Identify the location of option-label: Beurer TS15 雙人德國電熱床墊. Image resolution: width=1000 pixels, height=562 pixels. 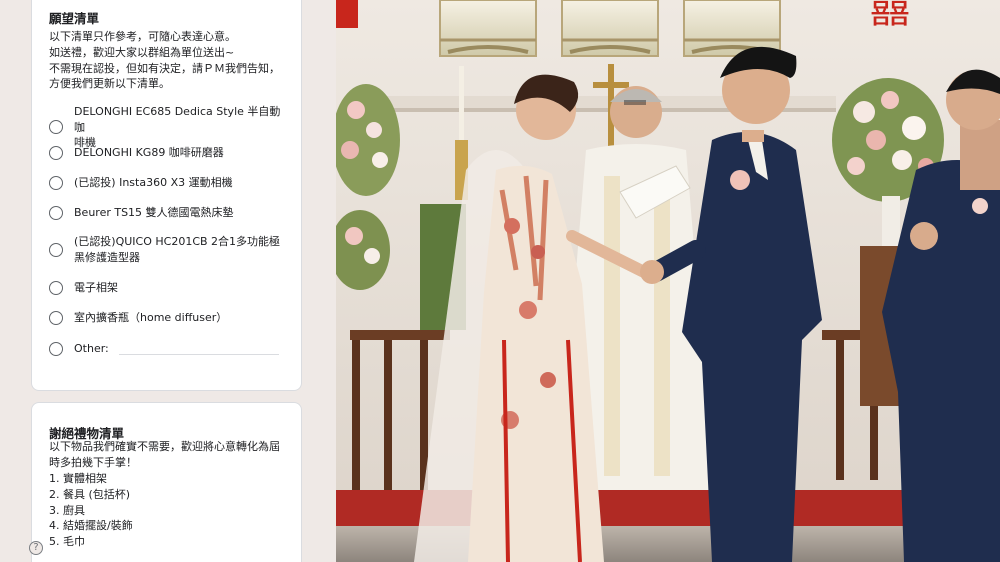
(154, 212).